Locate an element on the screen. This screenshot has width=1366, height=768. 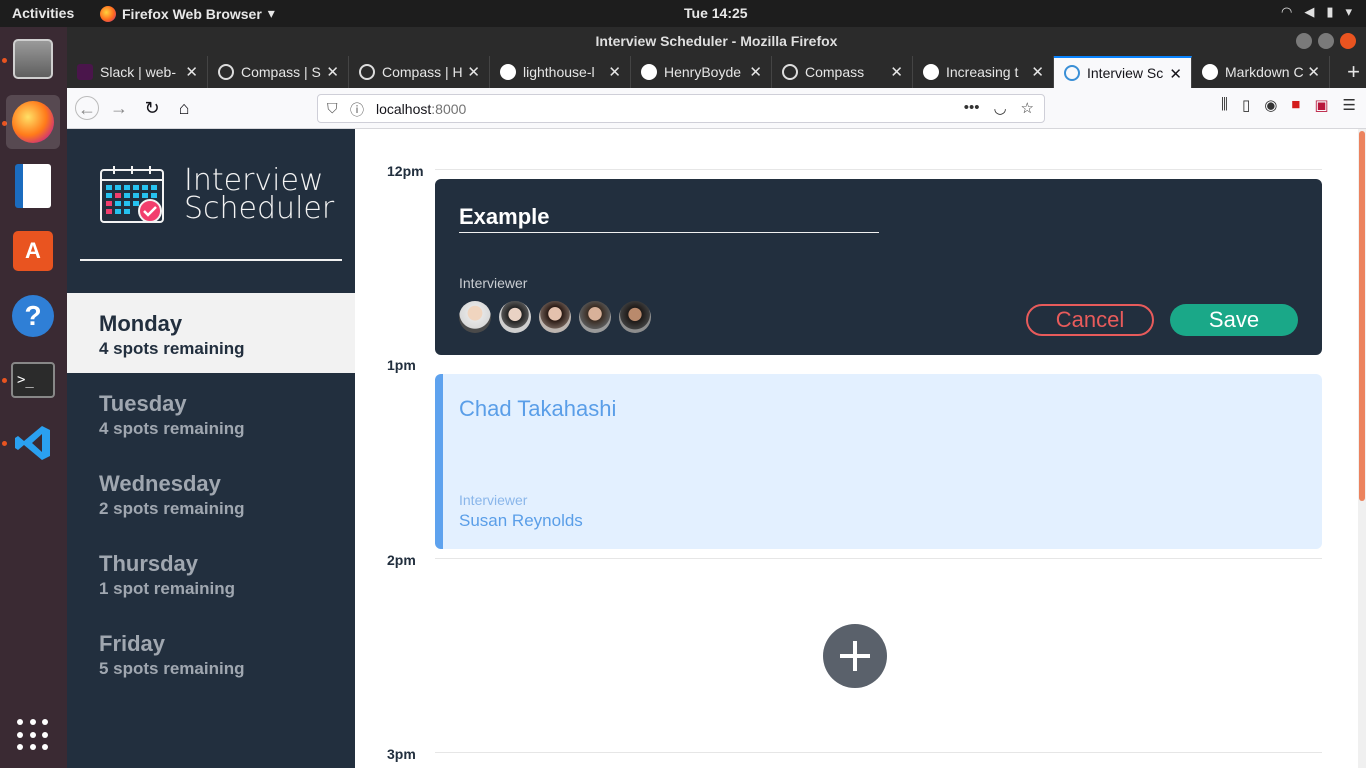
clock: Tue 14:25 is located at coordinates (716, 13).